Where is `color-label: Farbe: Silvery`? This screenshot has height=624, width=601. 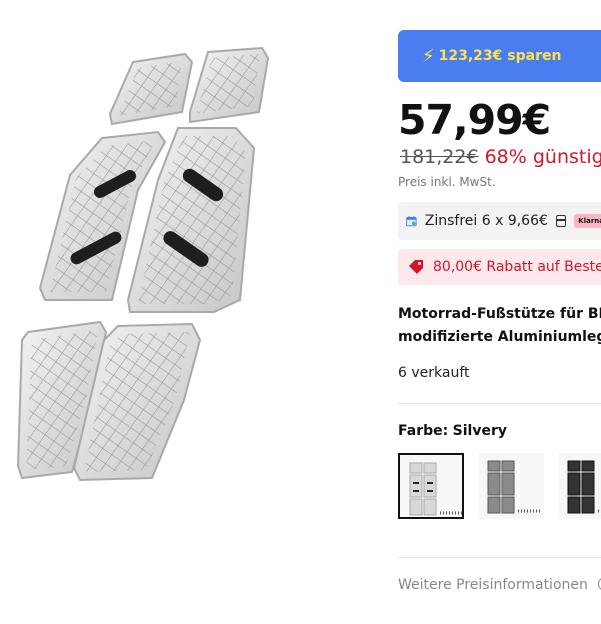
color-label: Farbe: Silvery is located at coordinates (452, 431).